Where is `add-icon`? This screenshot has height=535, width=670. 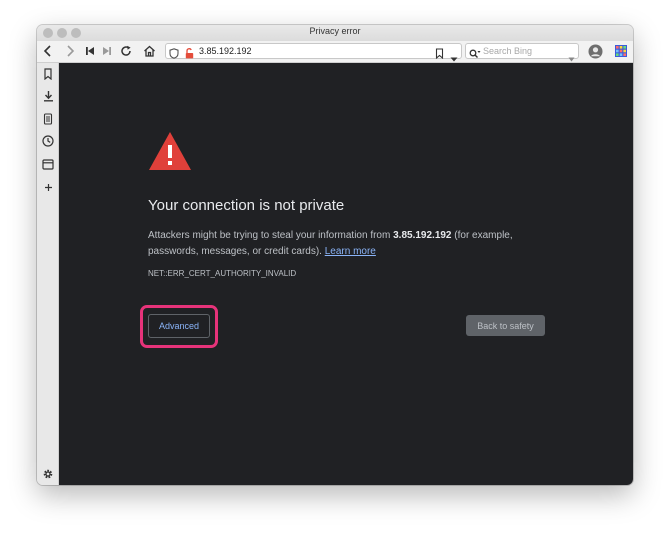
add-icon is located at coordinates (48, 187).